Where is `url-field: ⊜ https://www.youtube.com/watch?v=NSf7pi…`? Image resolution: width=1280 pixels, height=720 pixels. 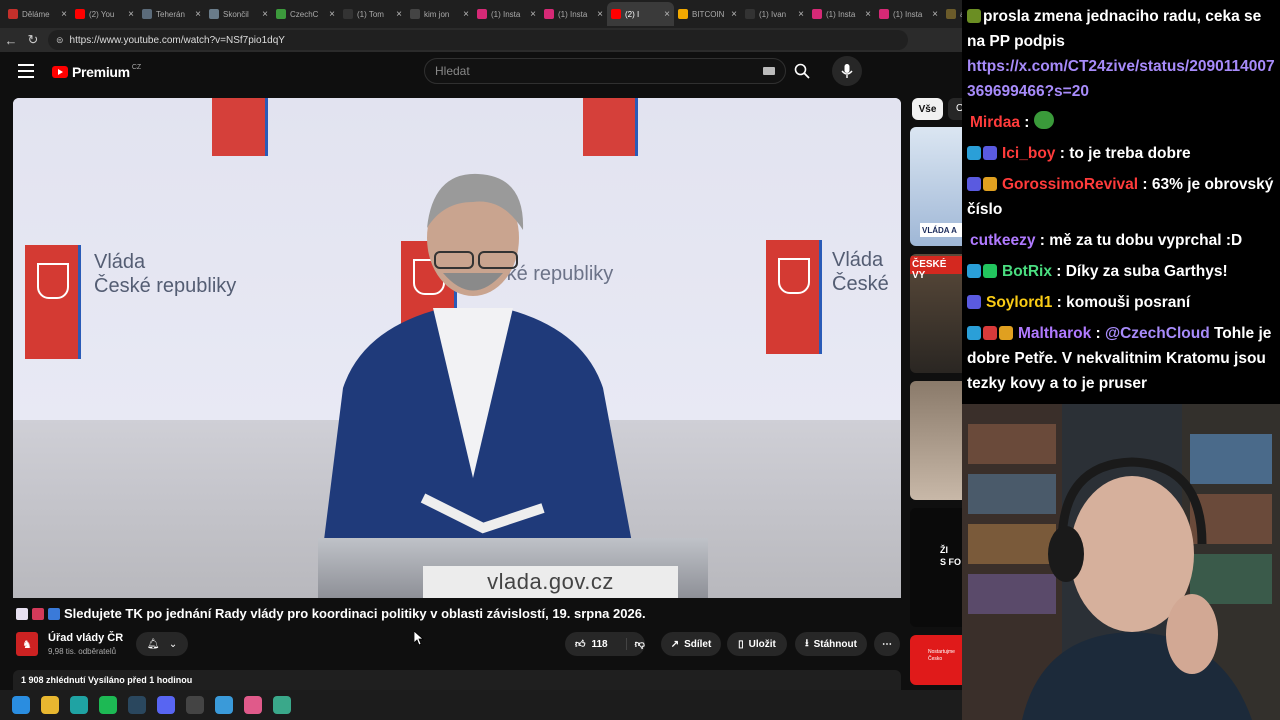
url-field: ⊜ https://www.youtube.com/watch?v=NSf7pi… is located at coordinates (478, 40).